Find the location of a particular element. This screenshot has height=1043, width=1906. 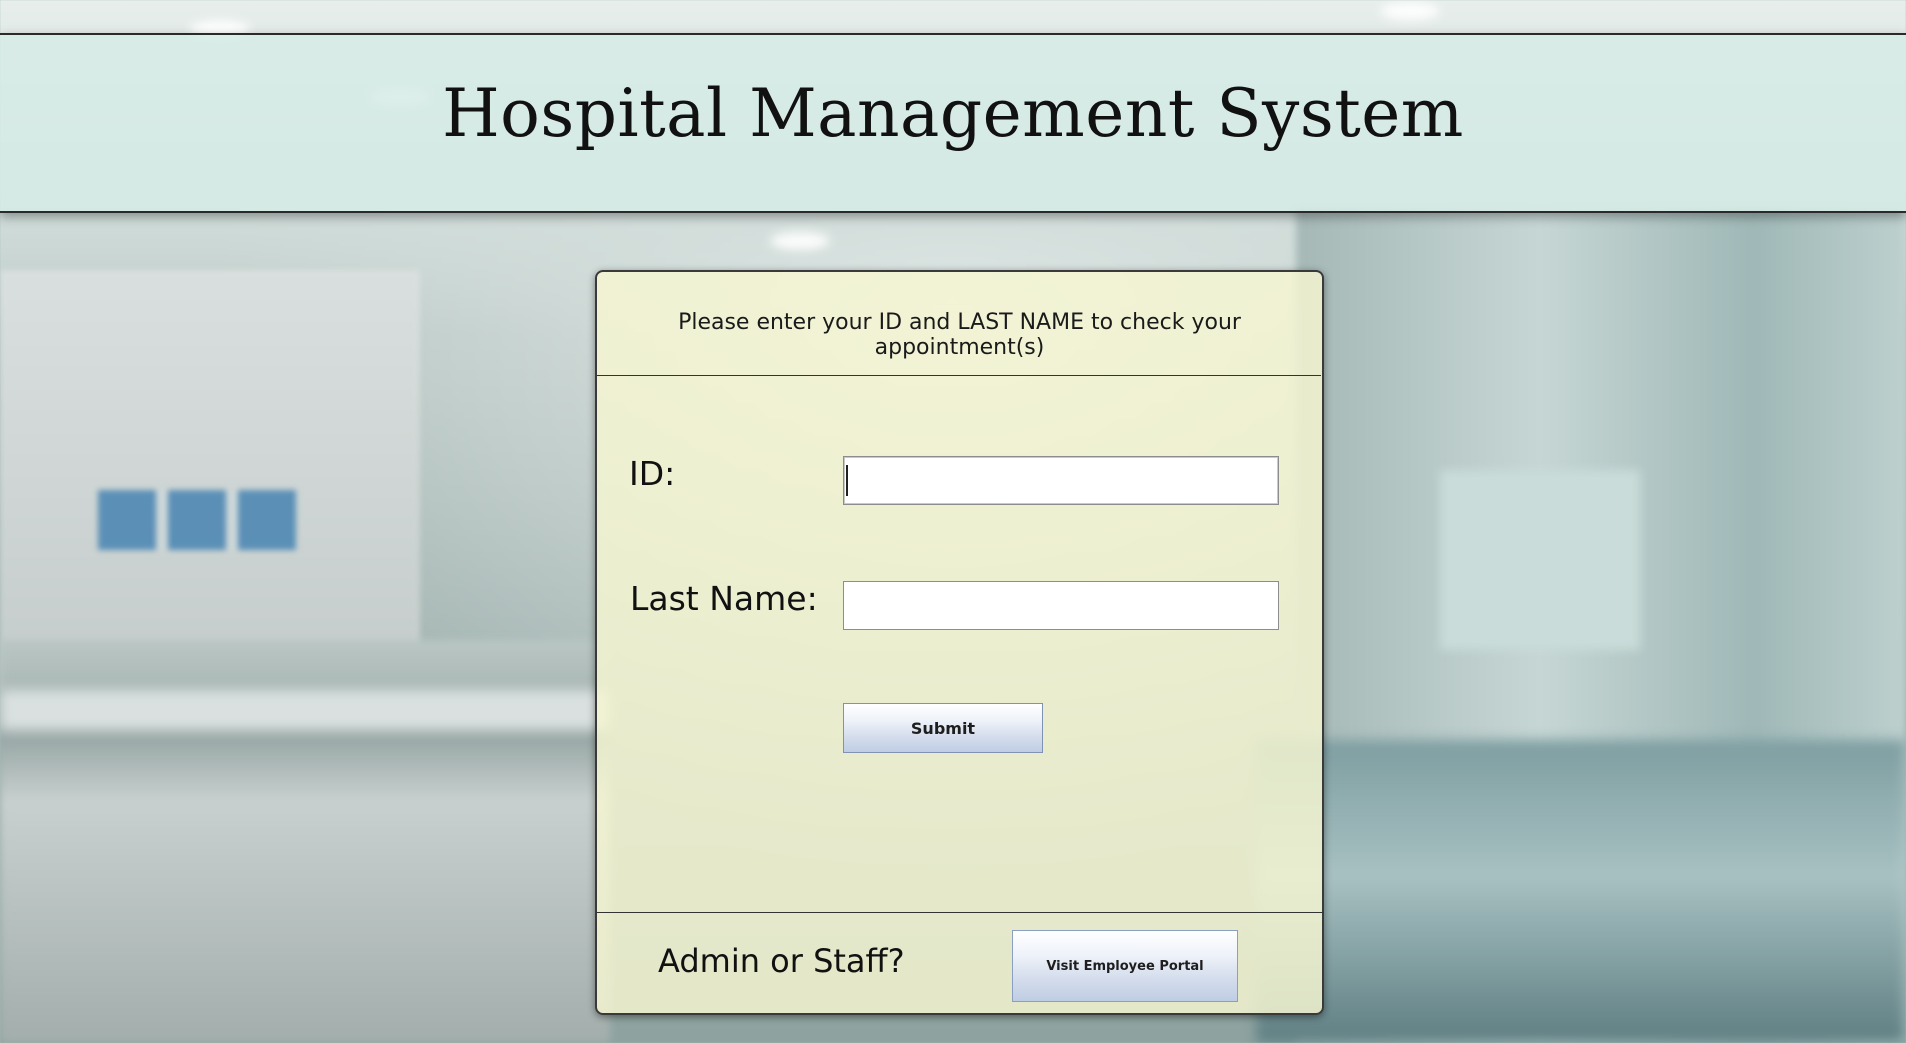

background-corridor-door is located at coordinates (1540, 560).